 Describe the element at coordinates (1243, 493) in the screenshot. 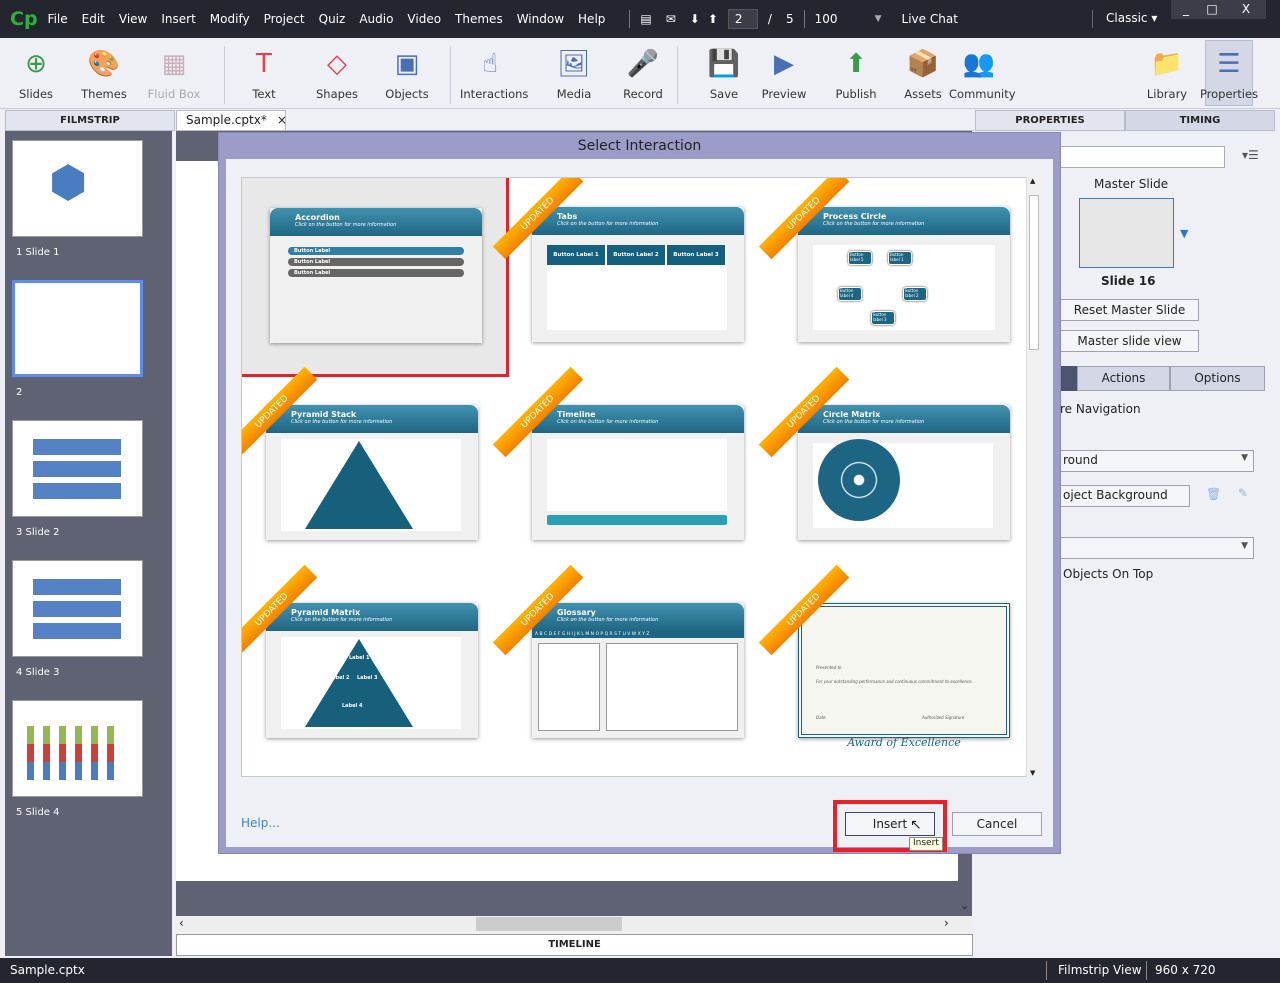

I see `pencil-icon: ✎` at that location.